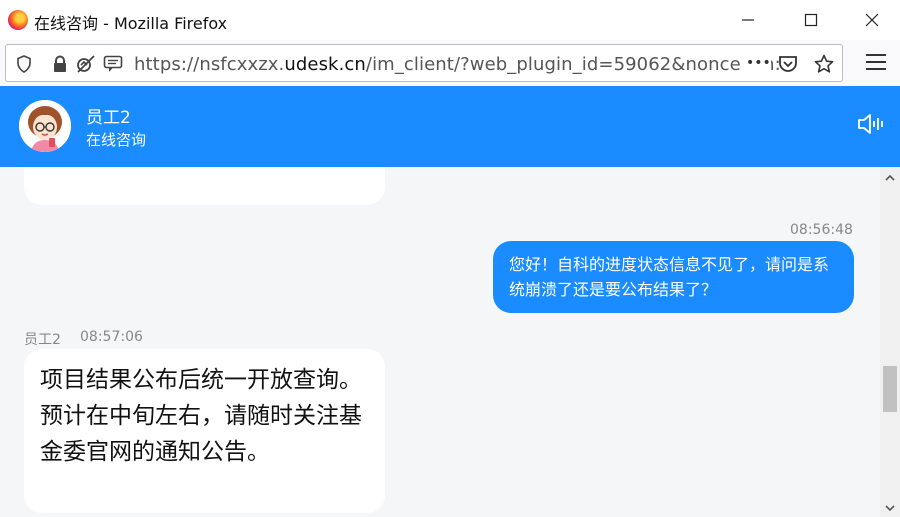 This screenshot has height=517, width=900. What do you see at coordinates (86, 66) in the screenshot?
I see `tracking-protection-icon` at bounding box center [86, 66].